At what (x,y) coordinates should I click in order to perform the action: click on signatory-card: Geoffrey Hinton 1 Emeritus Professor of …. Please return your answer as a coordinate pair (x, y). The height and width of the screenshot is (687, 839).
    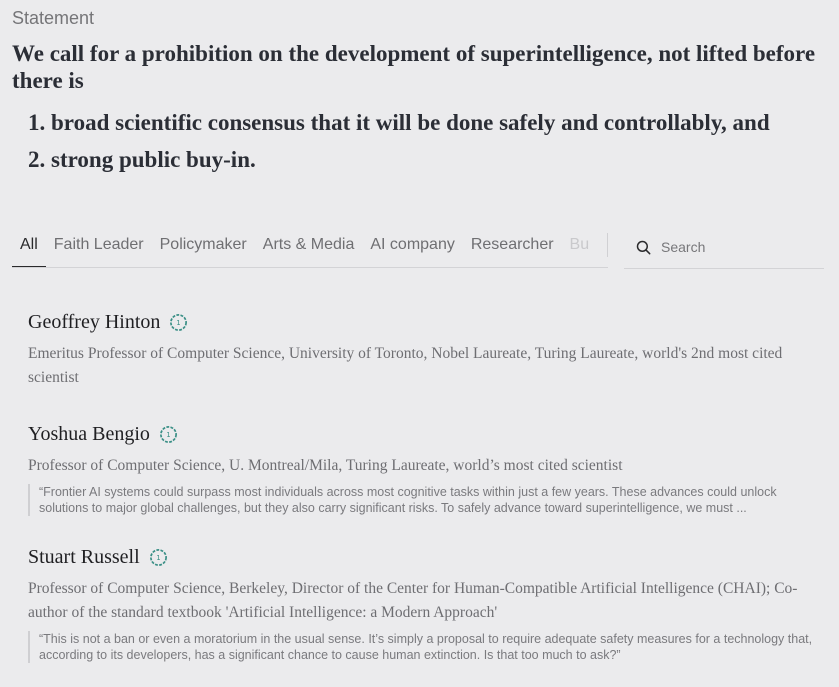
    Looking at the image, I should click on (423, 350).